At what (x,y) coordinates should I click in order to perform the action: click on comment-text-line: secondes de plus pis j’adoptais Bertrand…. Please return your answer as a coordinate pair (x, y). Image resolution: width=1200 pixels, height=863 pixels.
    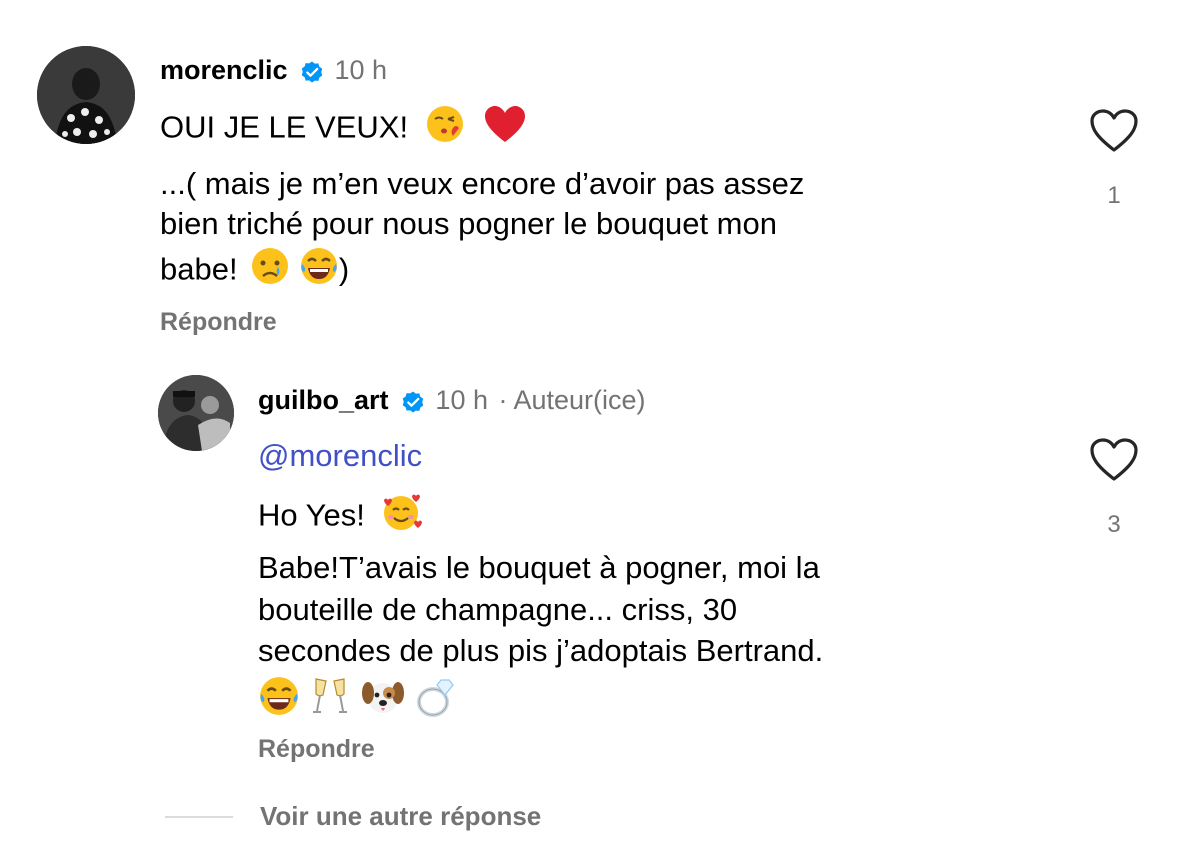
    Looking at the image, I should click on (541, 650).